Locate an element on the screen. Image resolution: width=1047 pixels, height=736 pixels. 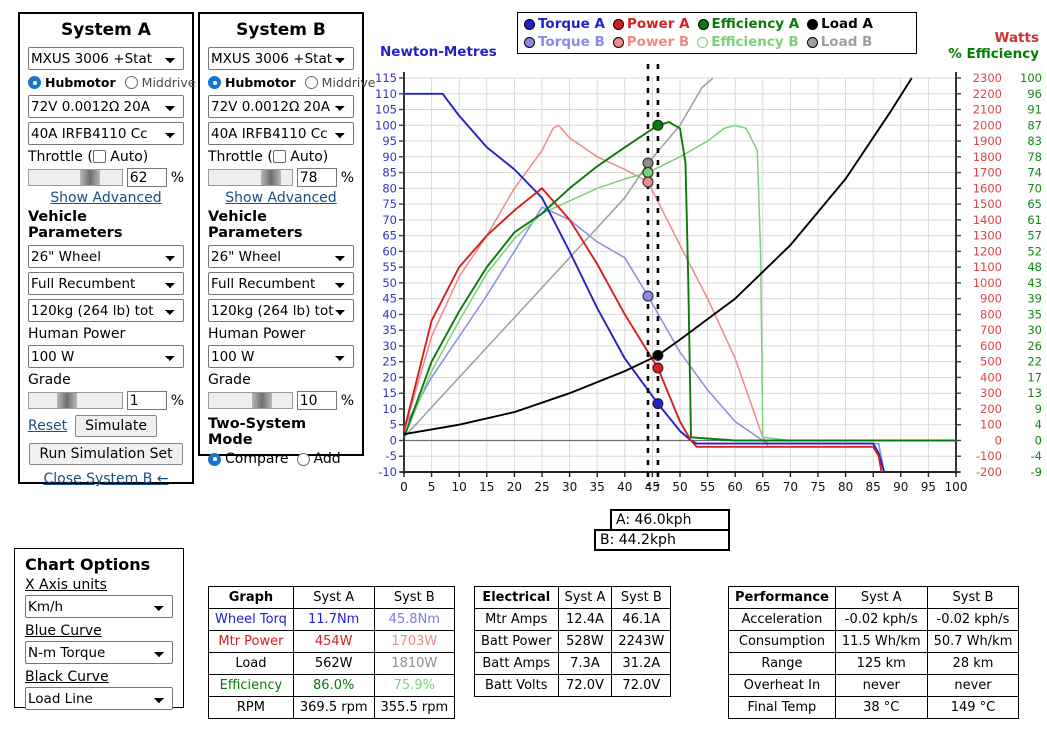
radio-dot-middrive-a is located at coordinates (131, 82).